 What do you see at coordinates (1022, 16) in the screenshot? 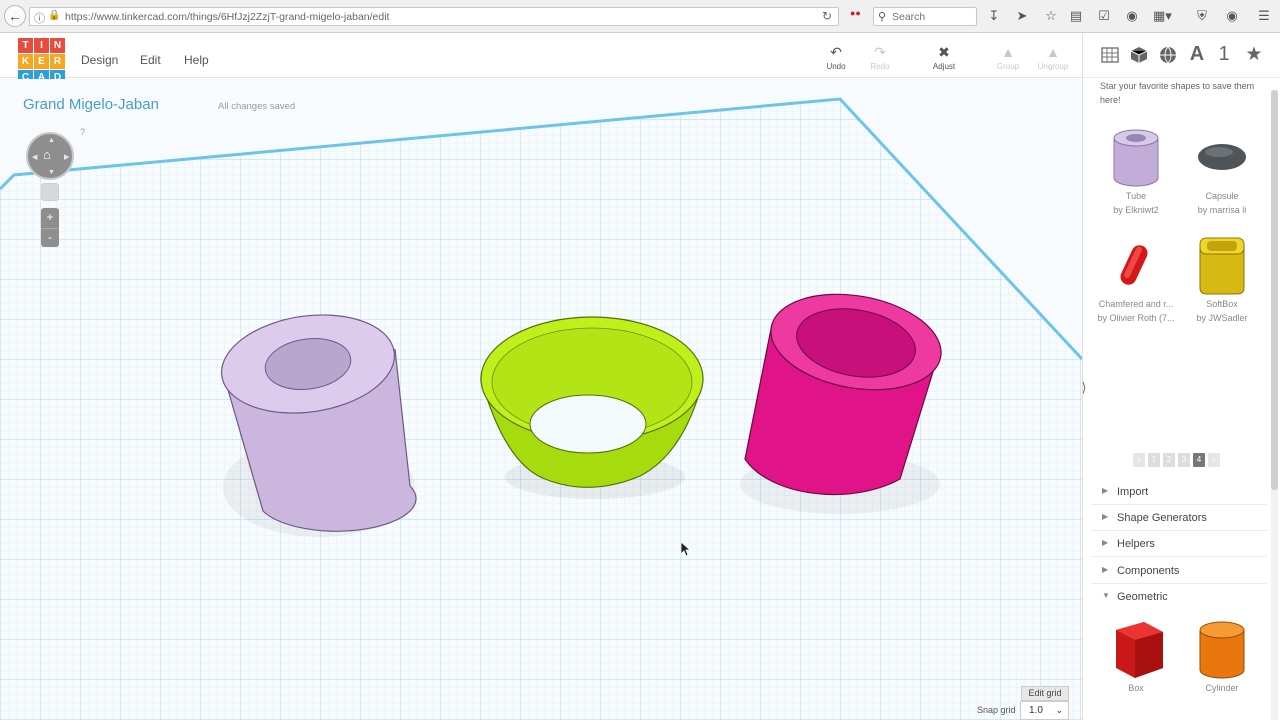
I see `send-icon: ➤` at bounding box center [1022, 16].